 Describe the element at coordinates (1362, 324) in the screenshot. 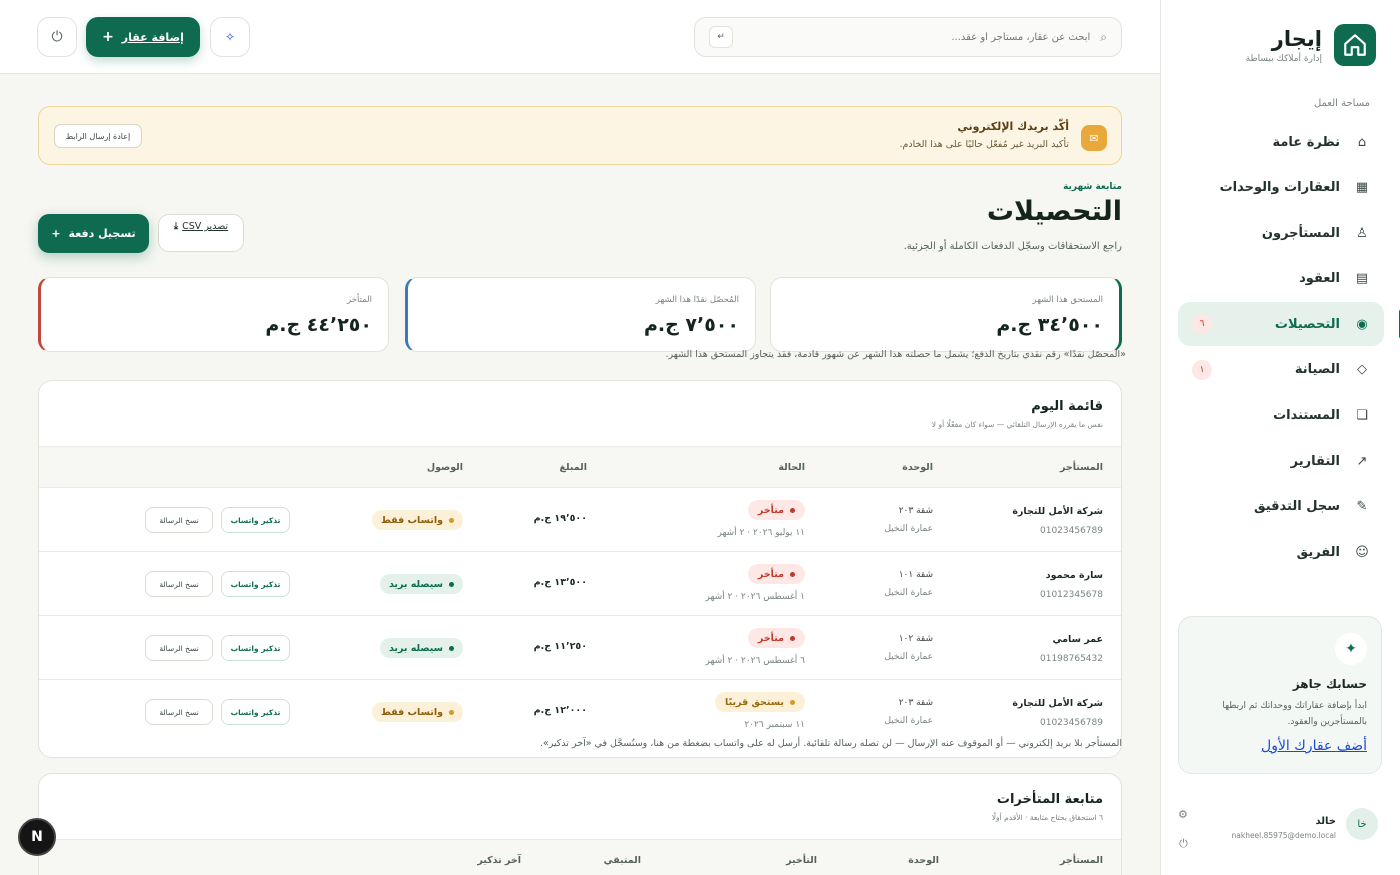

I see `target-icon: ◉` at that location.